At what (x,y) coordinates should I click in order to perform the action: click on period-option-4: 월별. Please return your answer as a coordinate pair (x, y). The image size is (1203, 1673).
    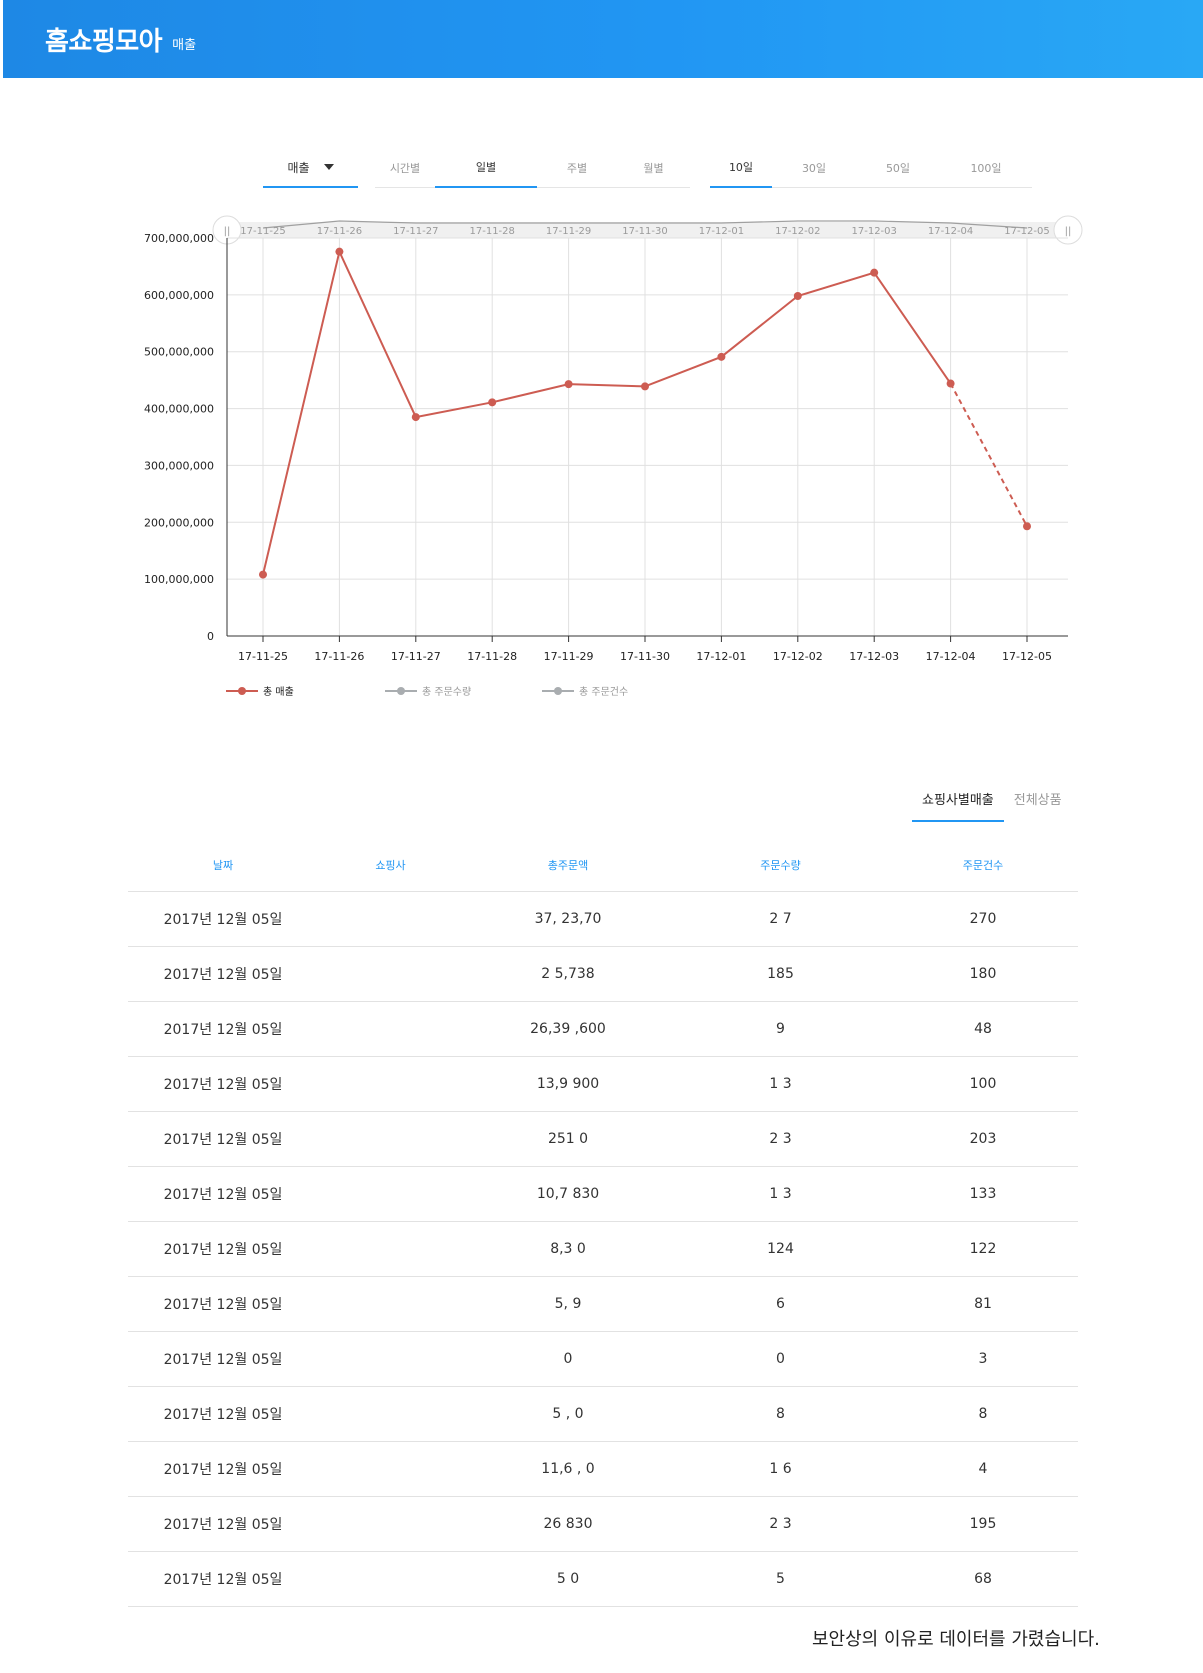
    Looking at the image, I should click on (653, 168).